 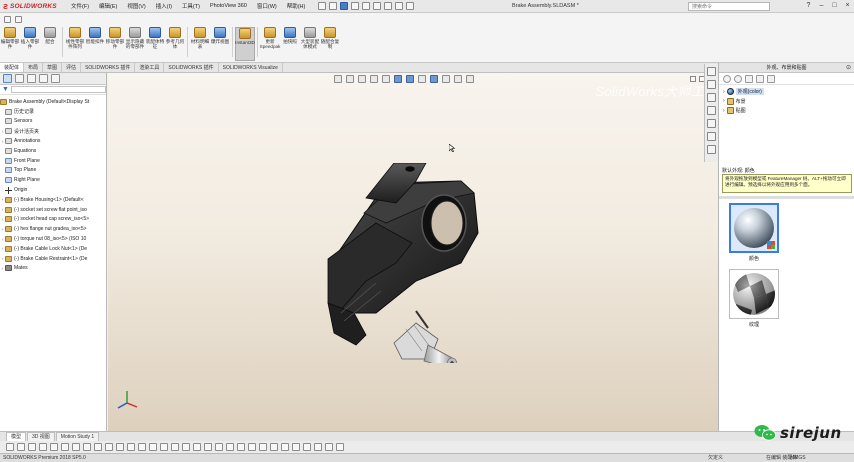 What do you see at coordinates (738, 78) in the screenshot?
I see `forward-icon` at bounding box center [738, 78].